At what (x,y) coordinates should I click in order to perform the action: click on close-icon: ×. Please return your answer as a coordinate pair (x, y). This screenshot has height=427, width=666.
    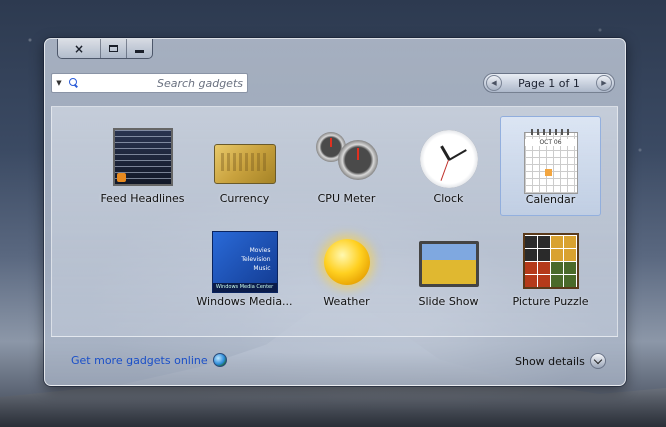
    Looking at the image, I should click on (79, 48).